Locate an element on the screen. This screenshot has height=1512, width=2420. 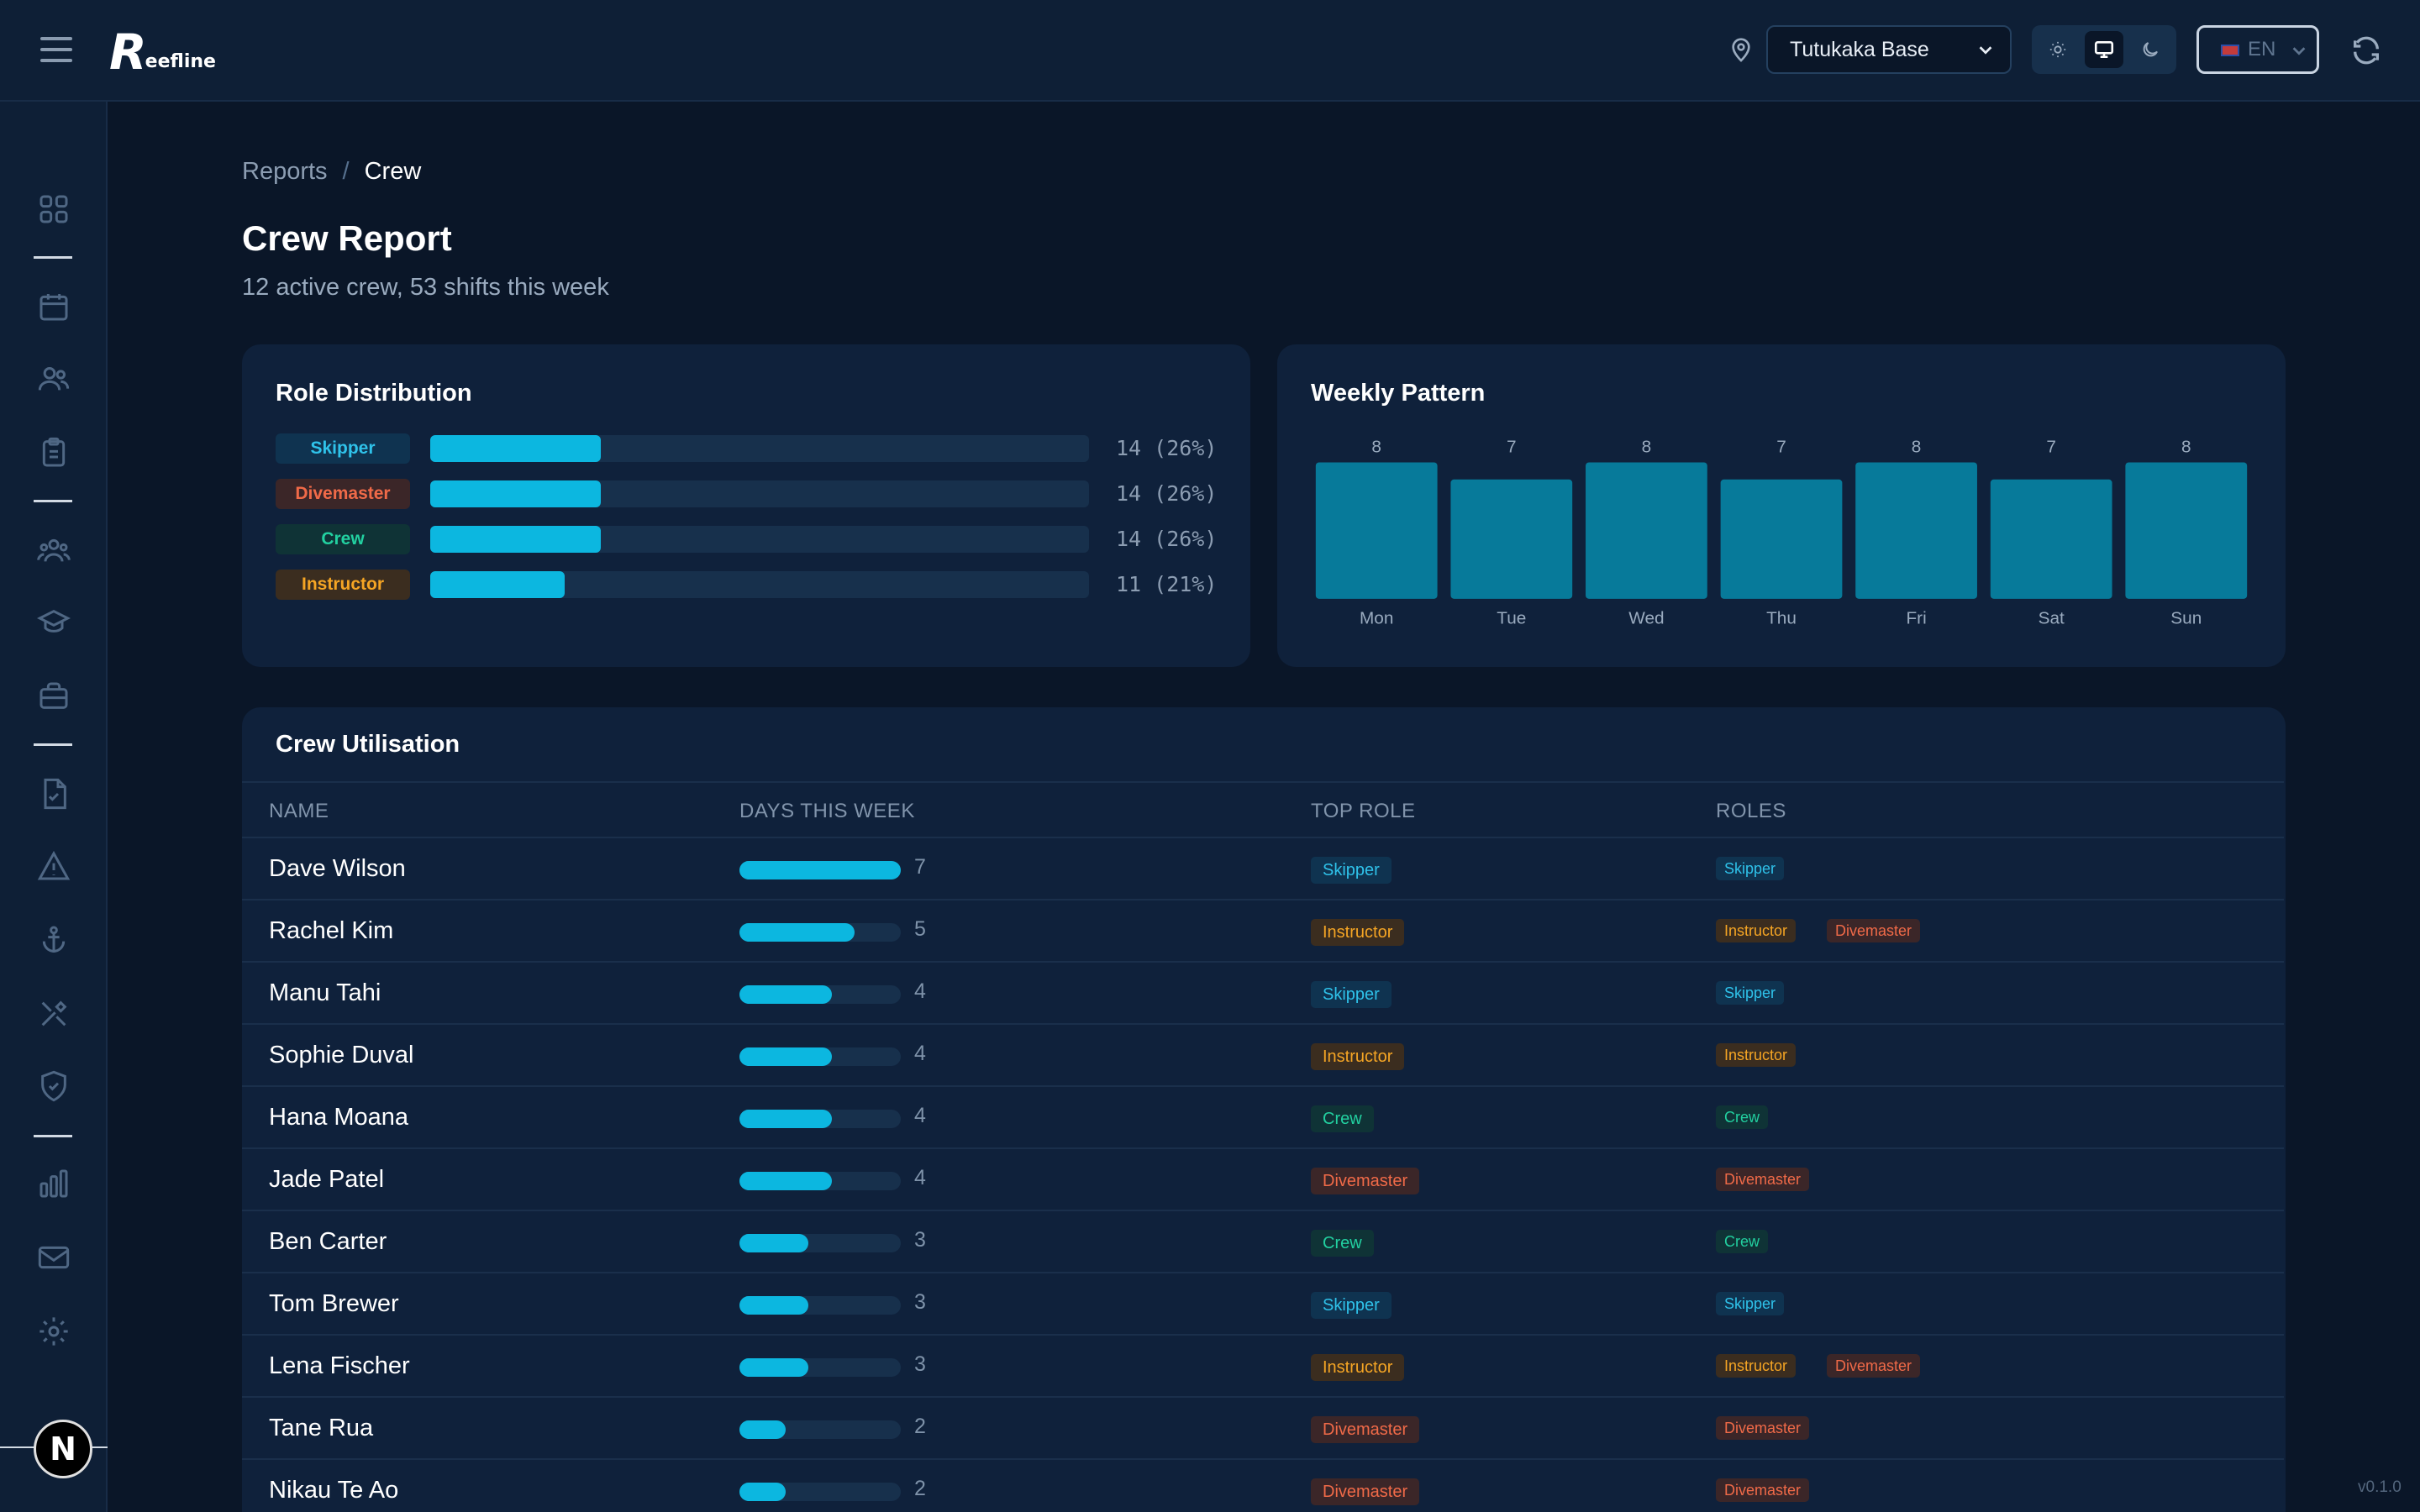
crew-name: Tom Brewer is located at coordinates (334, 1303).